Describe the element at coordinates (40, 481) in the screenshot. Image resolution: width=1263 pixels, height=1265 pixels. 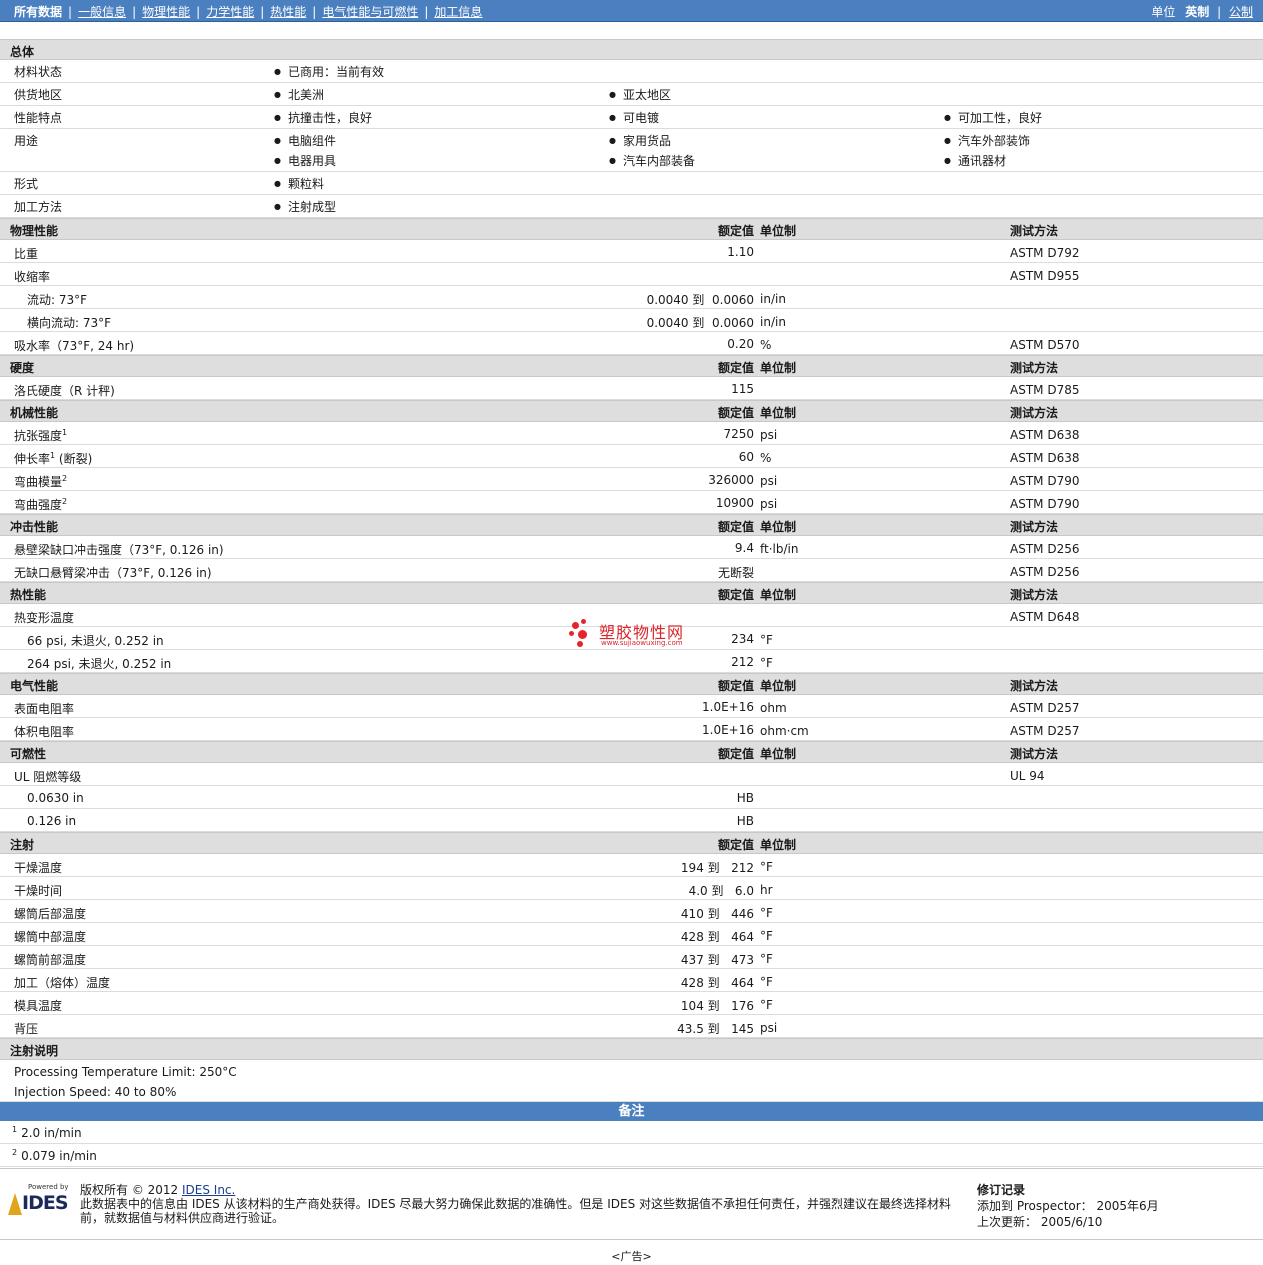
I see `property-label: 弯曲模量2` at that location.